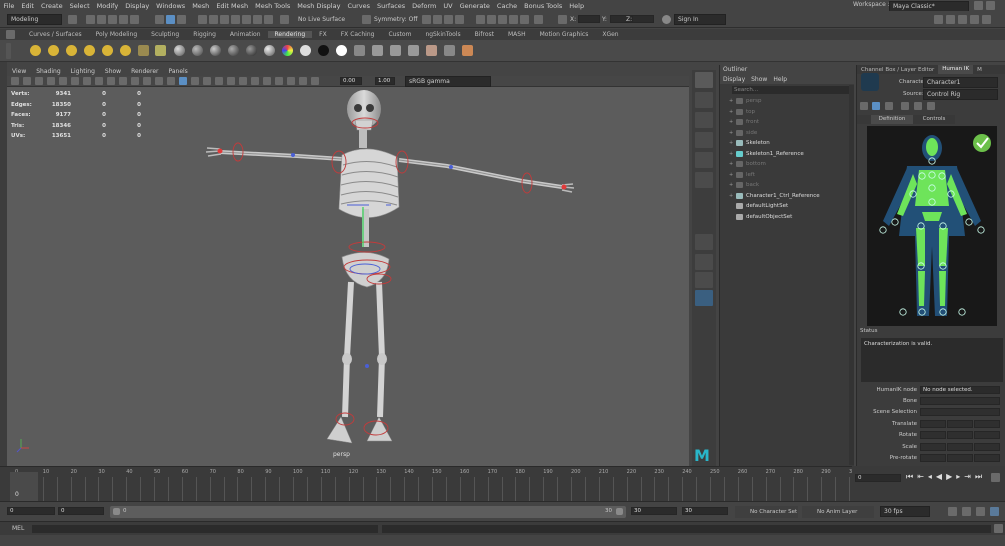  Describe the element at coordinates (787, 112) in the screenshot. I see `outliner-item: + top` at that location.